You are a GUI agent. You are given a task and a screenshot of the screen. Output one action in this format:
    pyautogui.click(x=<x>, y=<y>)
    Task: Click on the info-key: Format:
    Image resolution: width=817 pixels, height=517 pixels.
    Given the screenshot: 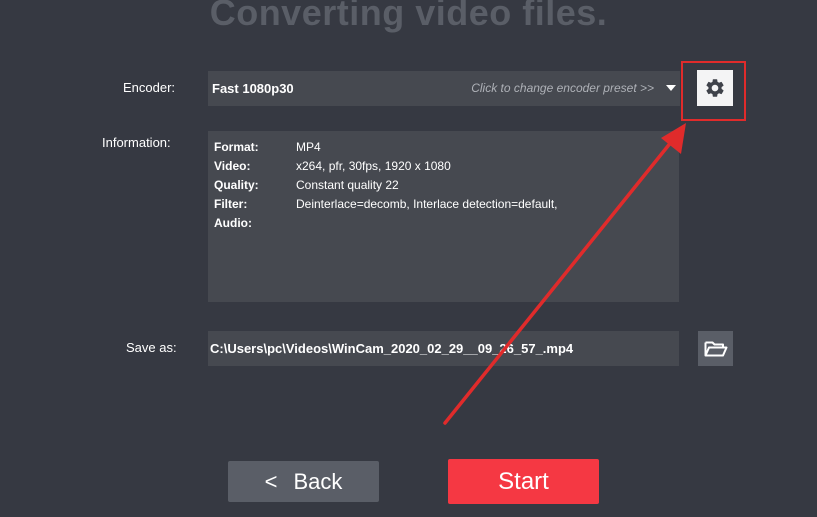 What is the action you would take?
    pyautogui.click(x=236, y=146)
    